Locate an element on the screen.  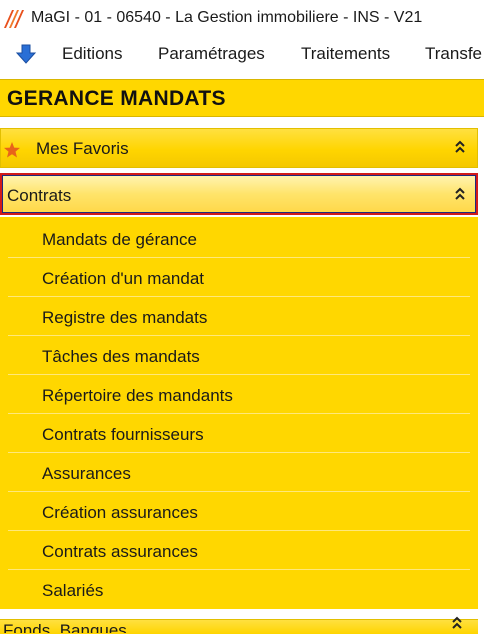
menu-traitements: Traitements is located at coordinates (345, 54).